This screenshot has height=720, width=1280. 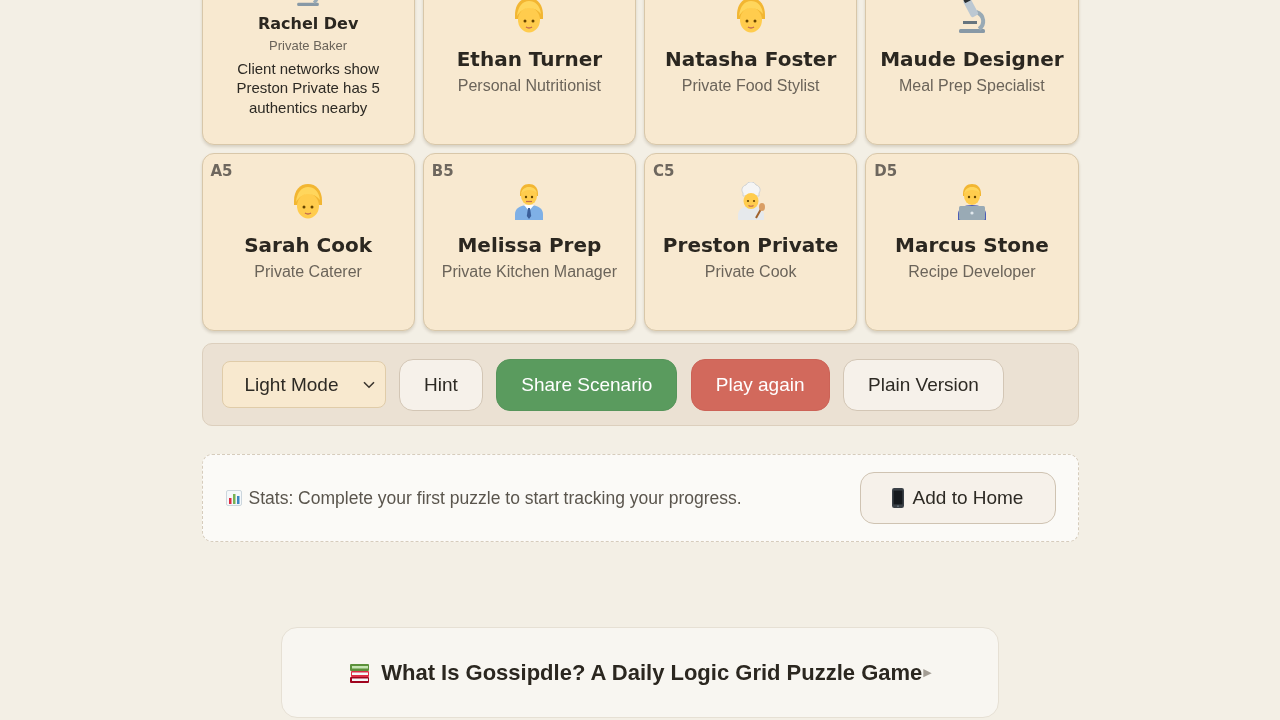 I want to click on person-name: Rachel Dev, so click(x=308, y=23).